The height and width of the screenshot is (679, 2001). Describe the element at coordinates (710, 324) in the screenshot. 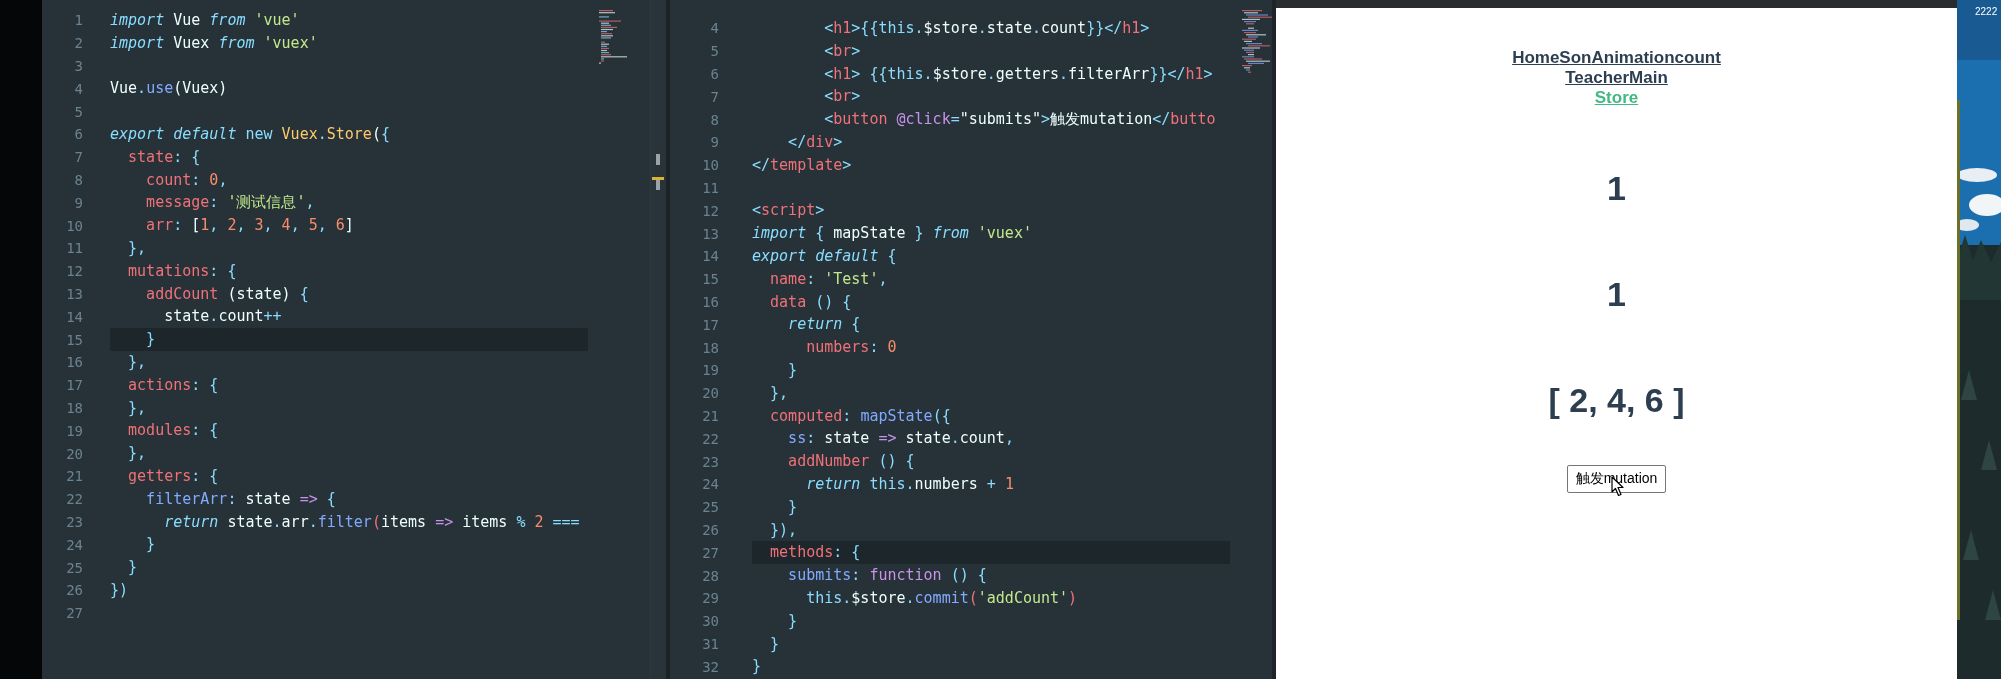

I see `line-number: 17` at that location.